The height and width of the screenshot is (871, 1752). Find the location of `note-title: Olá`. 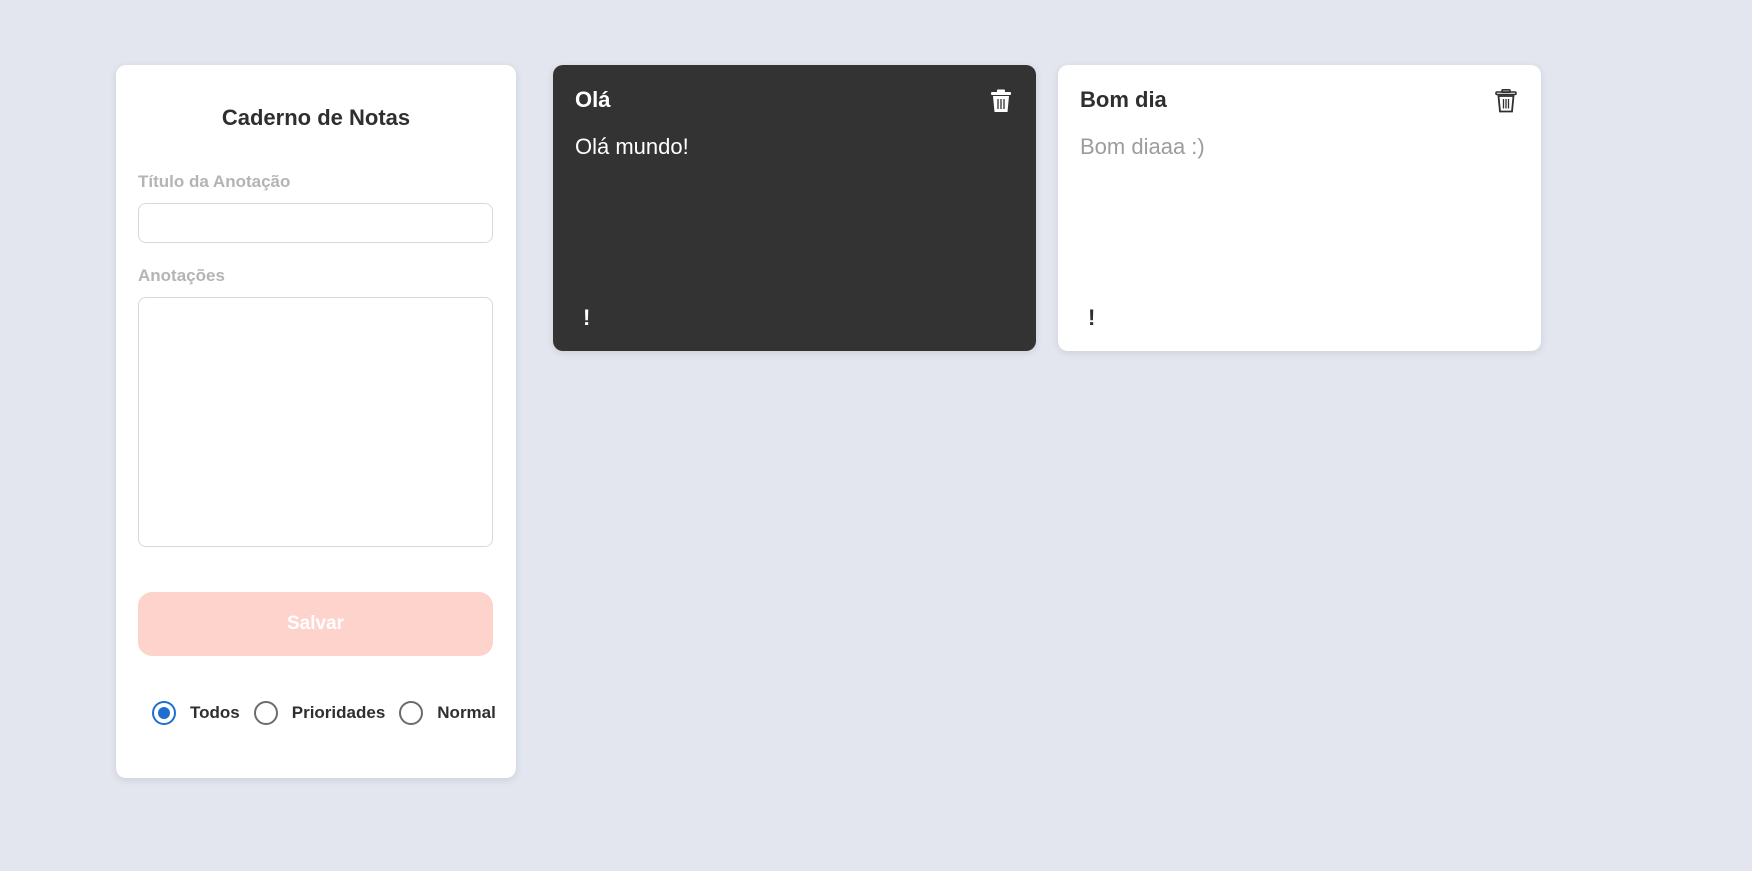

note-title: Olá is located at coordinates (593, 99).